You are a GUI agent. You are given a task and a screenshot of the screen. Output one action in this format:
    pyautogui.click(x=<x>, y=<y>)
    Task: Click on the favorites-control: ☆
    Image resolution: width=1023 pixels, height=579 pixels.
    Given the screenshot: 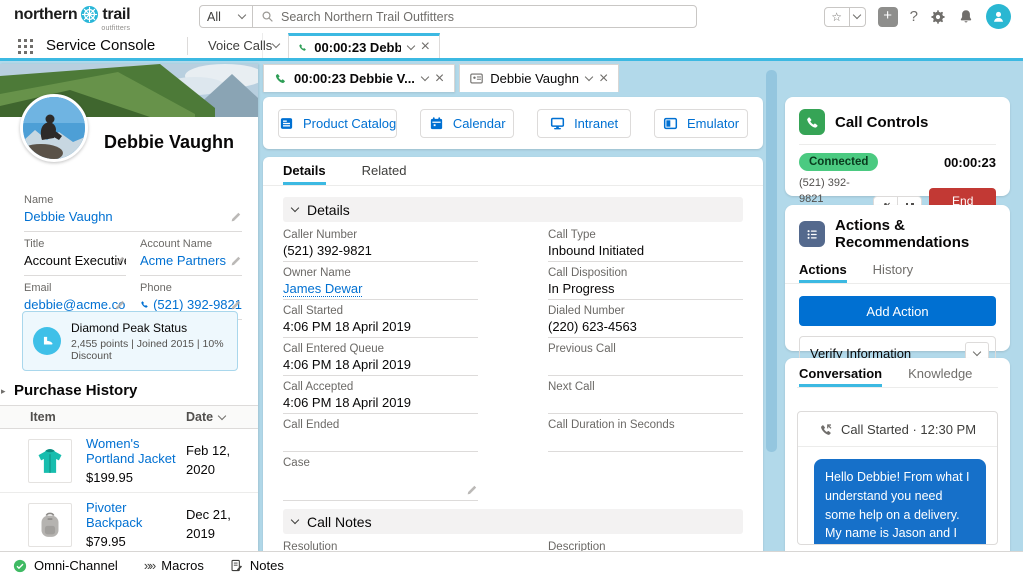 What is the action you would take?
    pyautogui.click(x=844, y=16)
    